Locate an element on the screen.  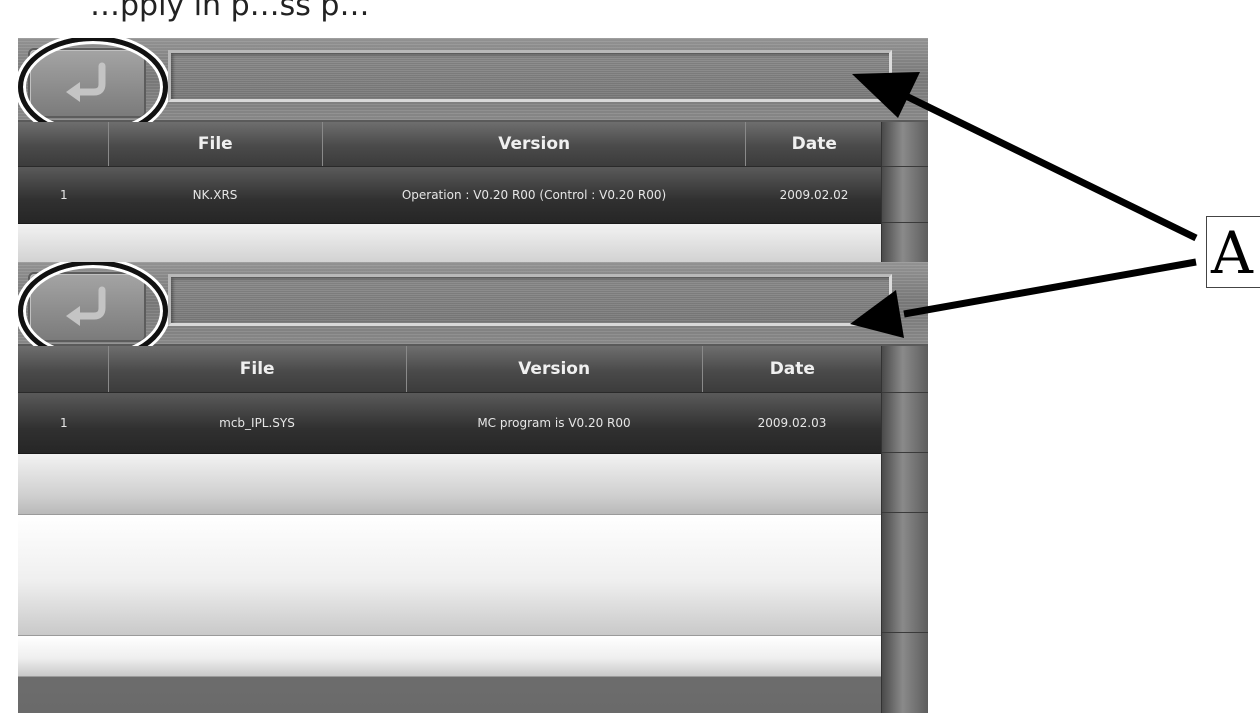
row-file: NK.XRS is located at coordinates (215, 195).